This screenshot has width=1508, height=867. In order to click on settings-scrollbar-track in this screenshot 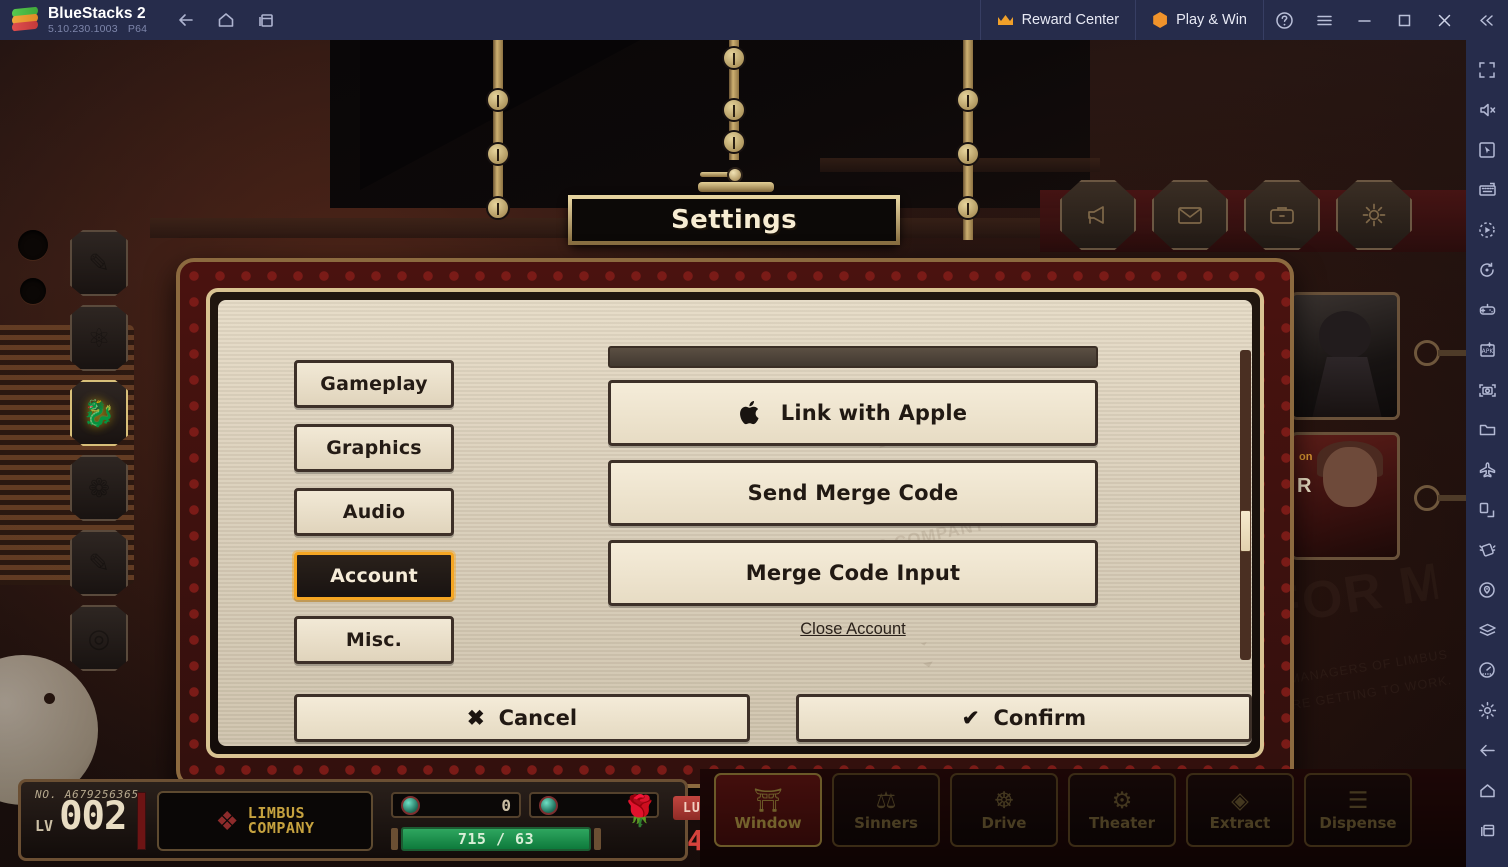, I will do `click(1245, 505)`.